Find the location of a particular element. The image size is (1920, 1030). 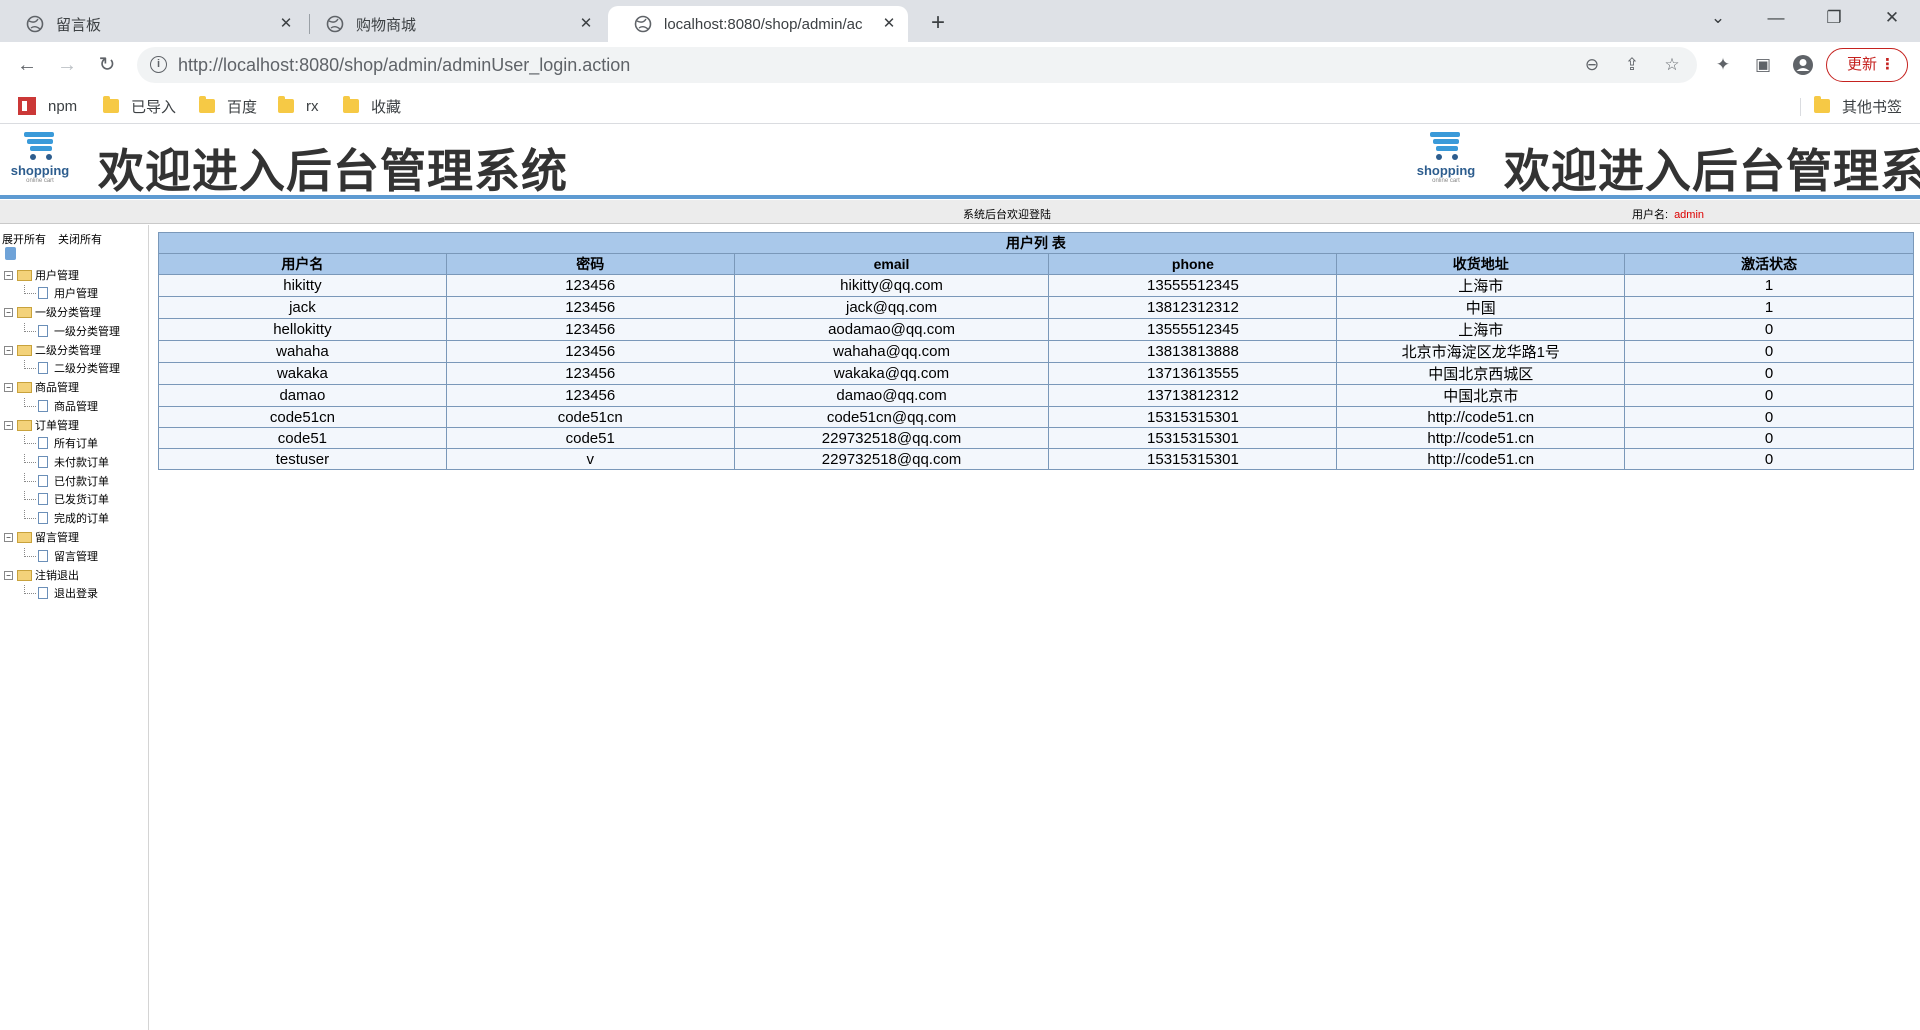

restore-icon: ❐ is located at coordinates (1834, 18).